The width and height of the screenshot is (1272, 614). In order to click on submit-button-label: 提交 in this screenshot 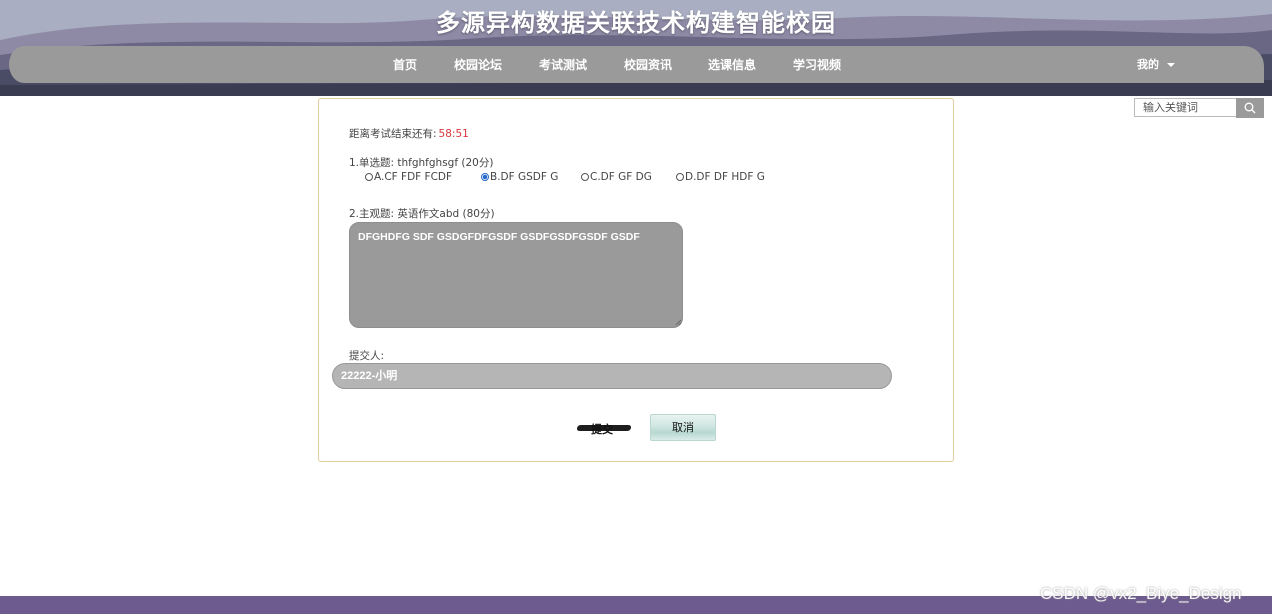, I will do `click(602, 429)`.